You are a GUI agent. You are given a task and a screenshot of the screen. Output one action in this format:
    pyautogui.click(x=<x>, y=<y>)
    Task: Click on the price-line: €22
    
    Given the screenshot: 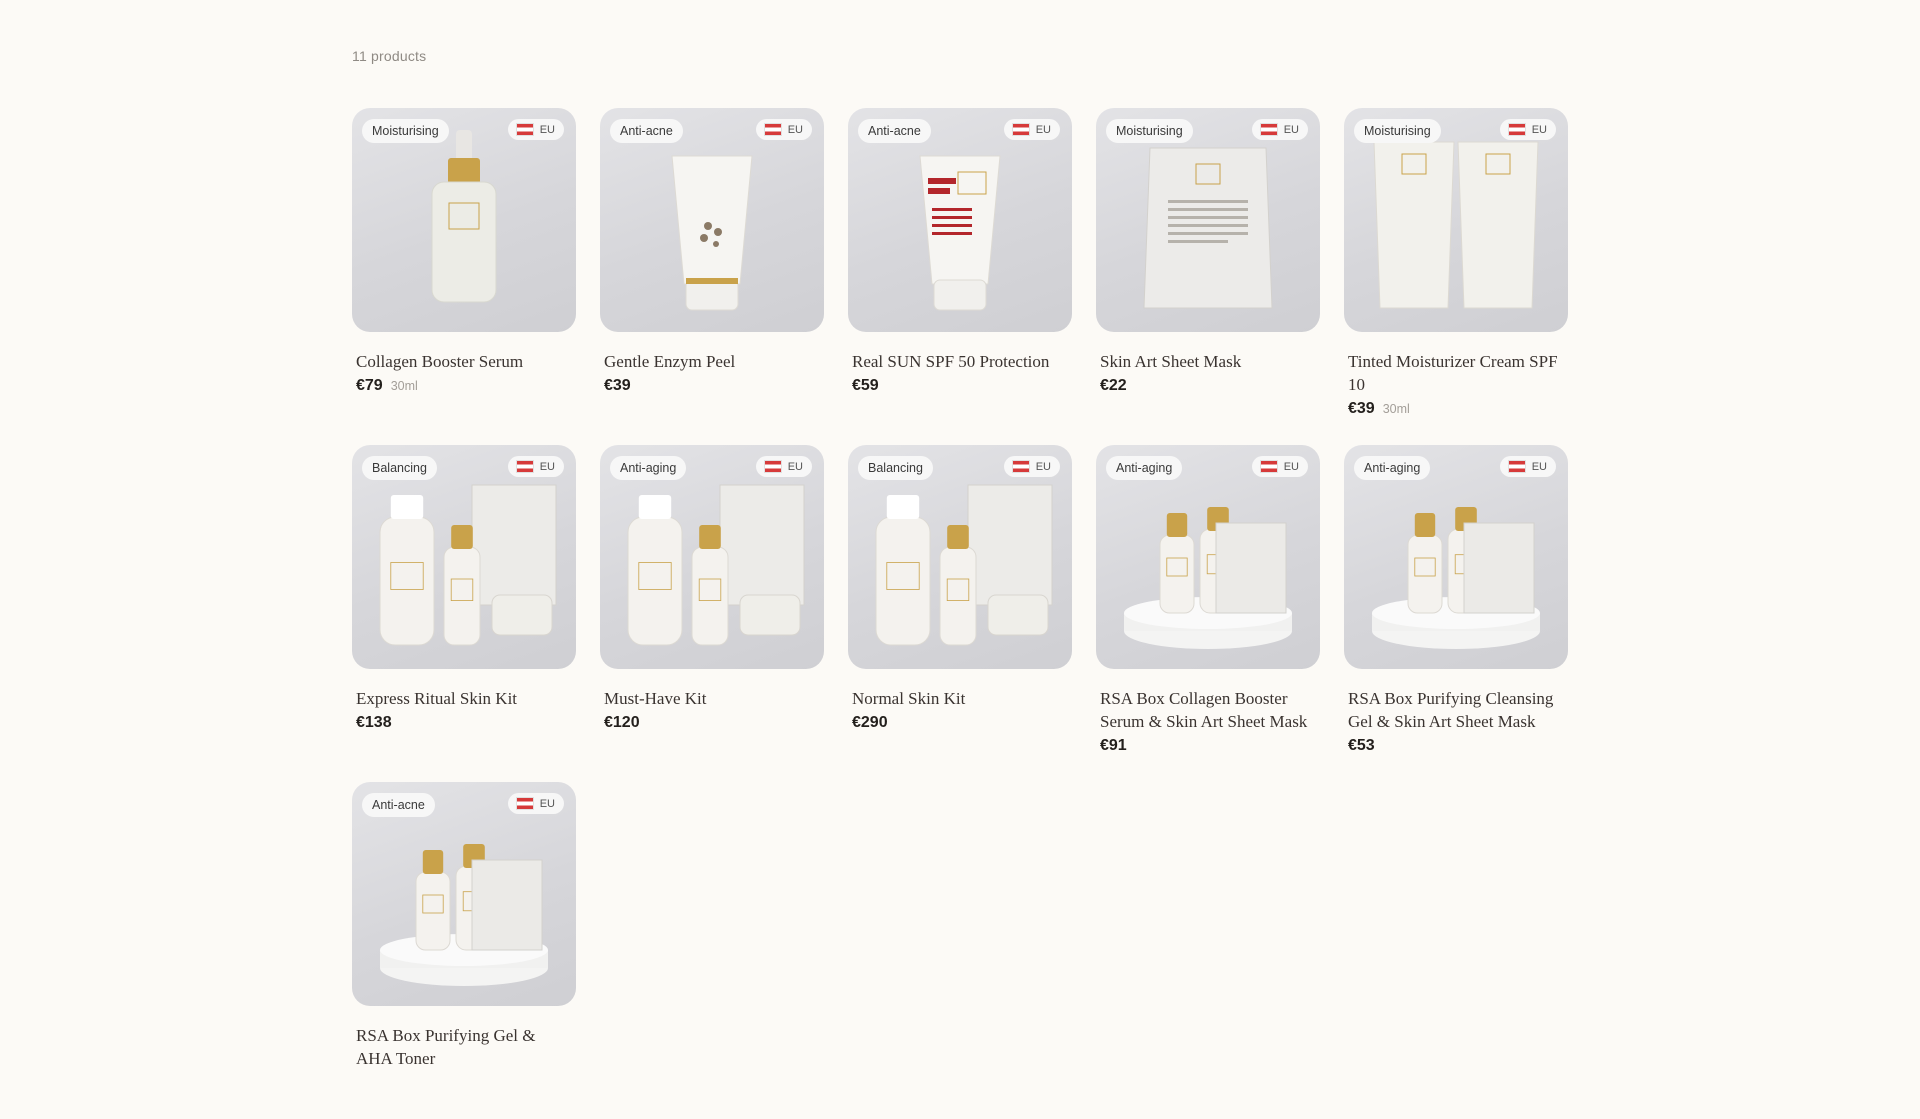 What is the action you would take?
    pyautogui.click(x=1208, y=386)
    